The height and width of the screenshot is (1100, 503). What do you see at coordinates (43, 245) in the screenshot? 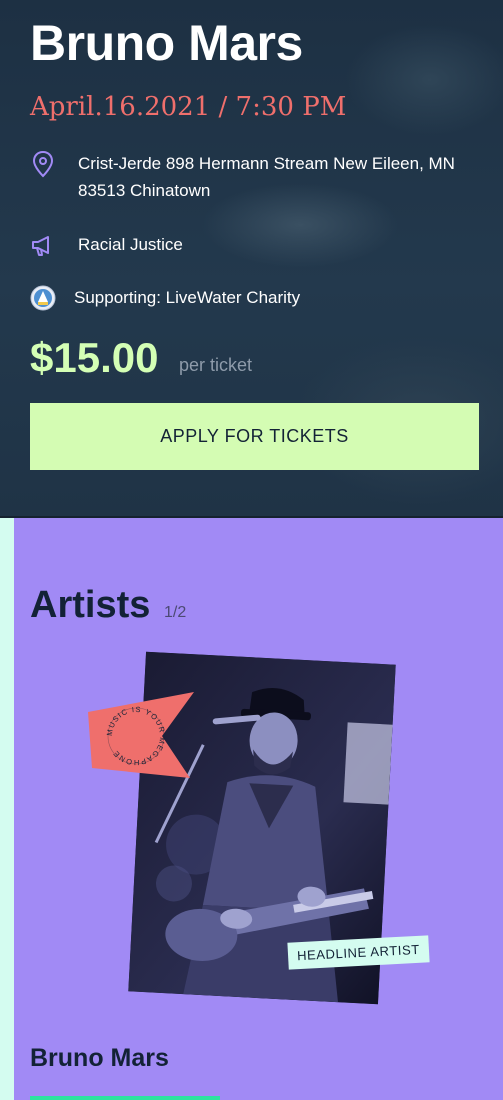
I see `megaphone-icon` at bounding box center [43, 245].